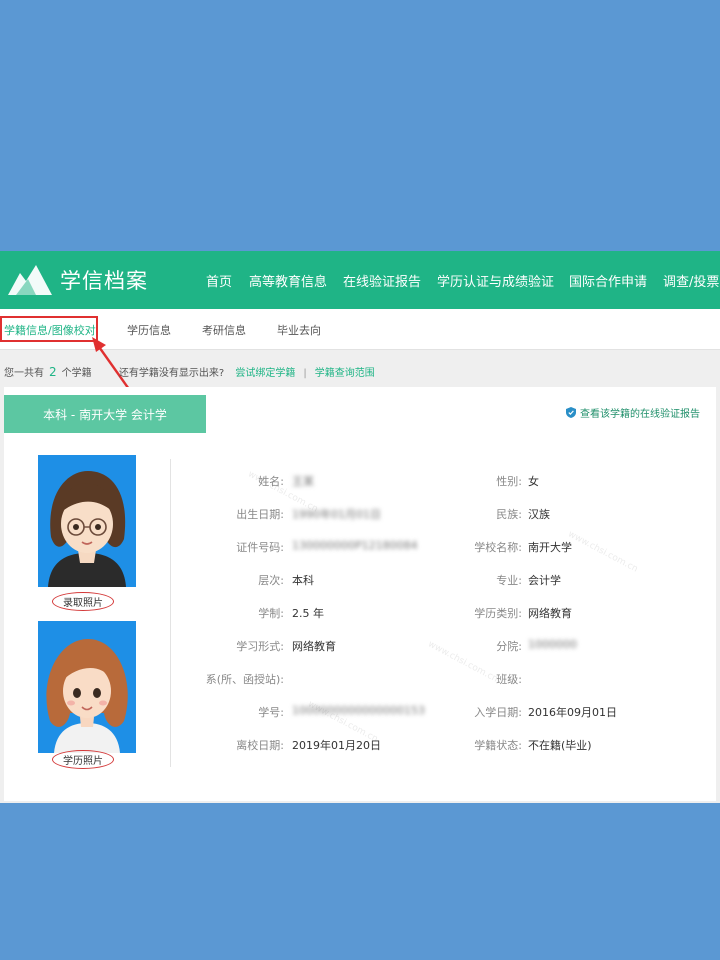 Image resolution: width=720 pixels, height=960 pixels. I want to click on field-label: 学制:, so click(271, 613).